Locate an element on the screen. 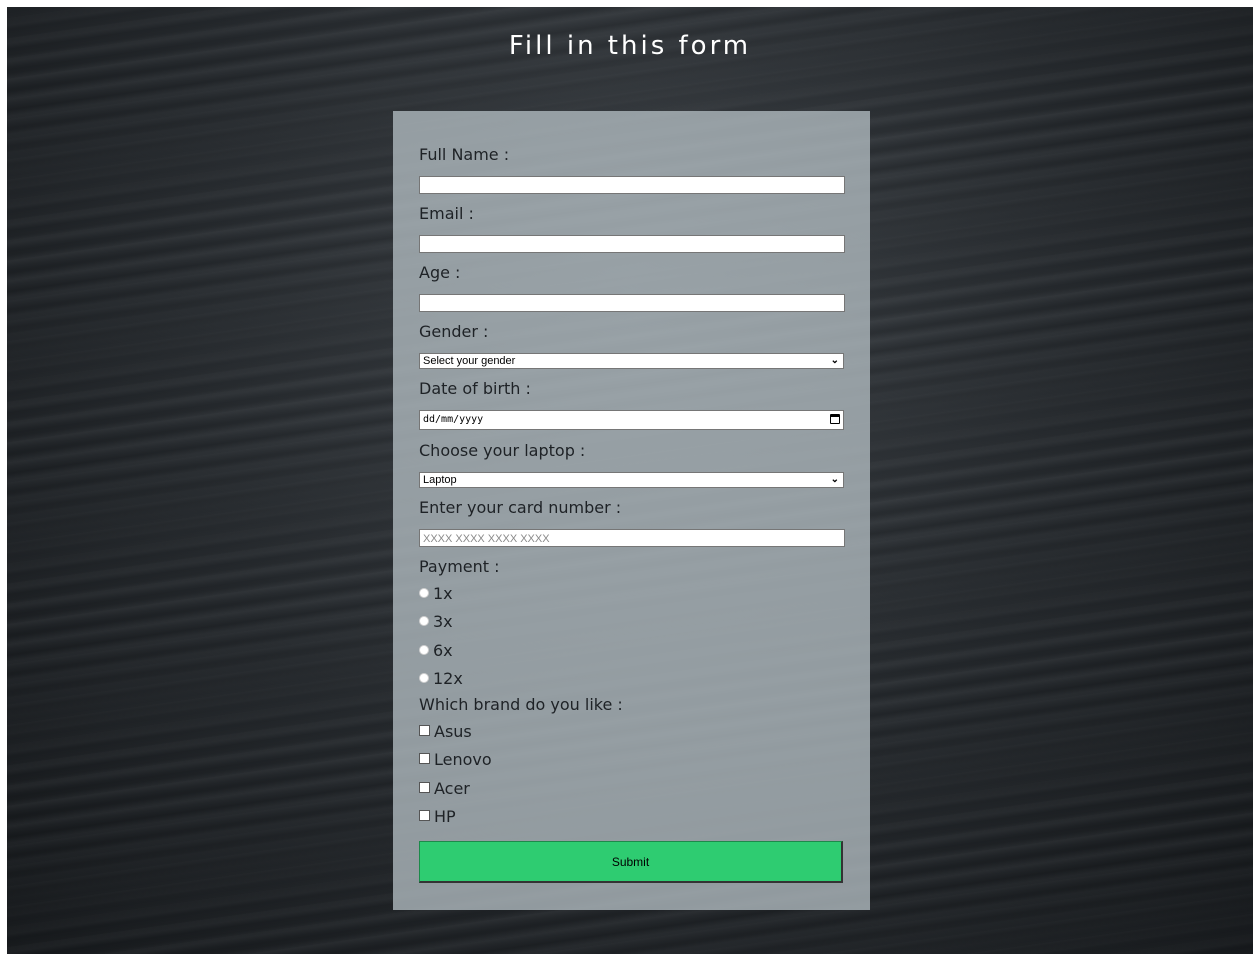 This screenshot has width=1253, height=954. payment-option-label: 6x is located at coordinates (443, 650).